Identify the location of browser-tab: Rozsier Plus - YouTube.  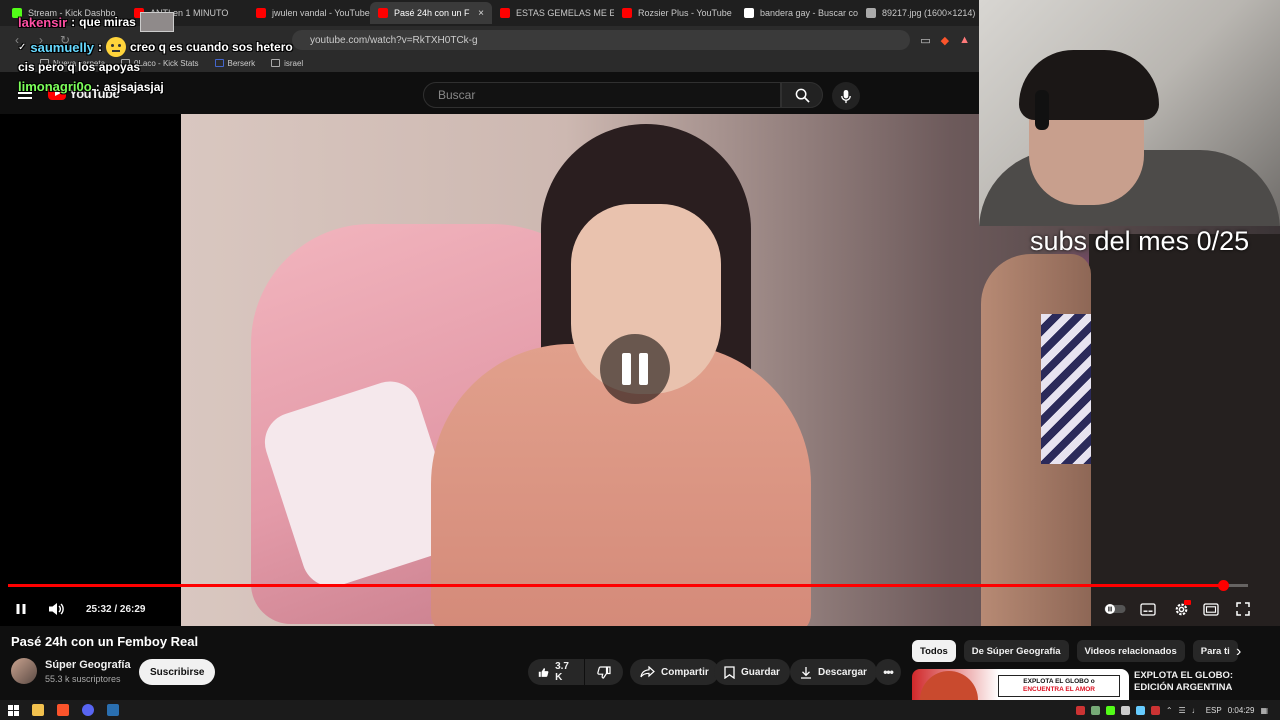
(675, 13).